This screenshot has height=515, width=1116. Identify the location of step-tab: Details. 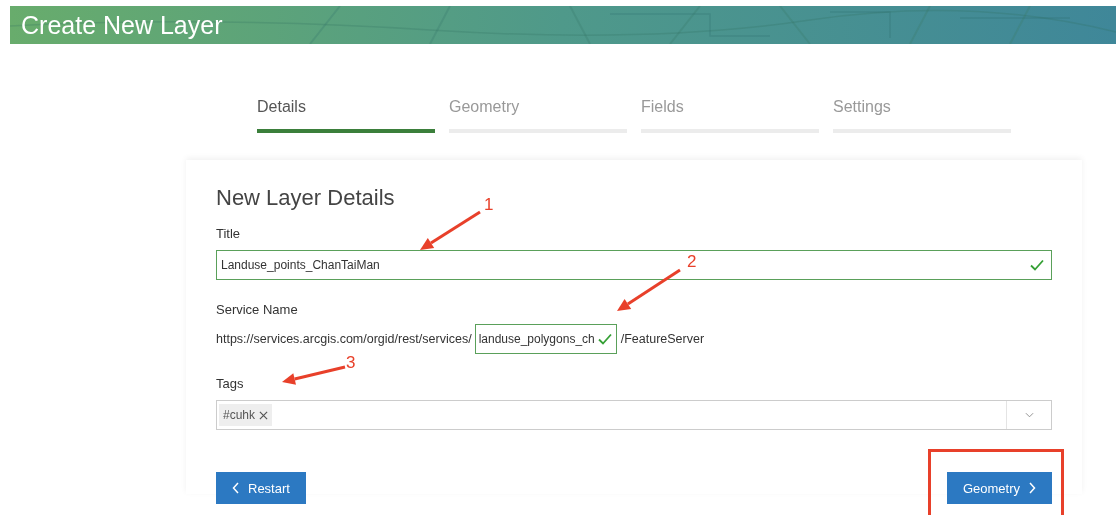
(346, 115).